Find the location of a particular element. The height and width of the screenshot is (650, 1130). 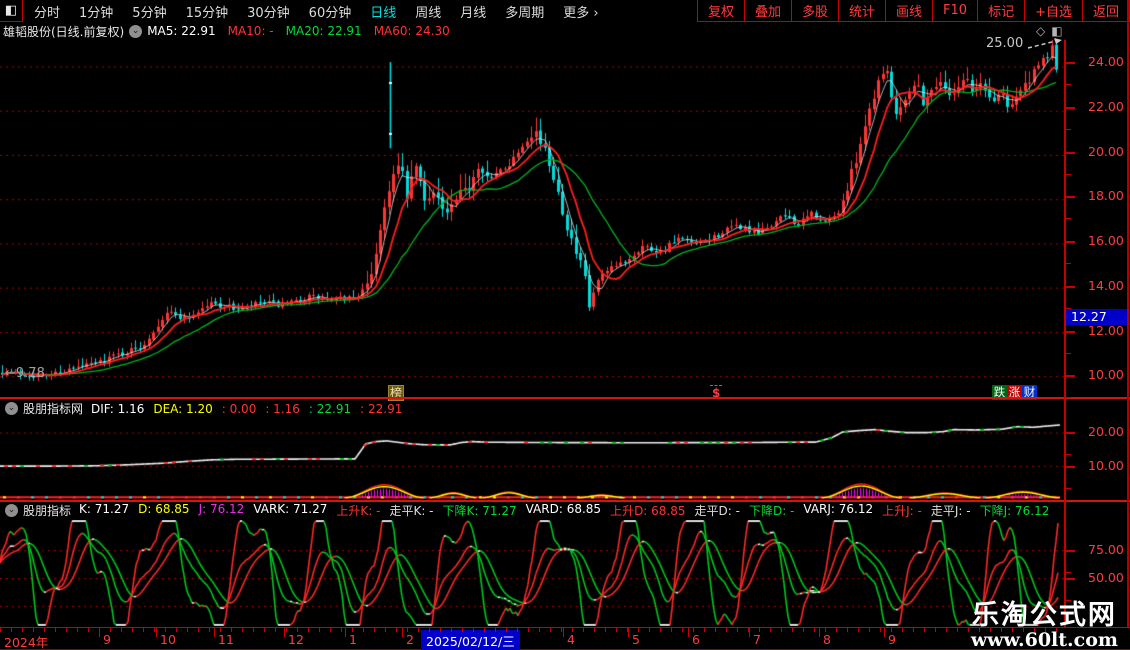

timeframe-item-6: 日线 is located at coordinates (383, 11).